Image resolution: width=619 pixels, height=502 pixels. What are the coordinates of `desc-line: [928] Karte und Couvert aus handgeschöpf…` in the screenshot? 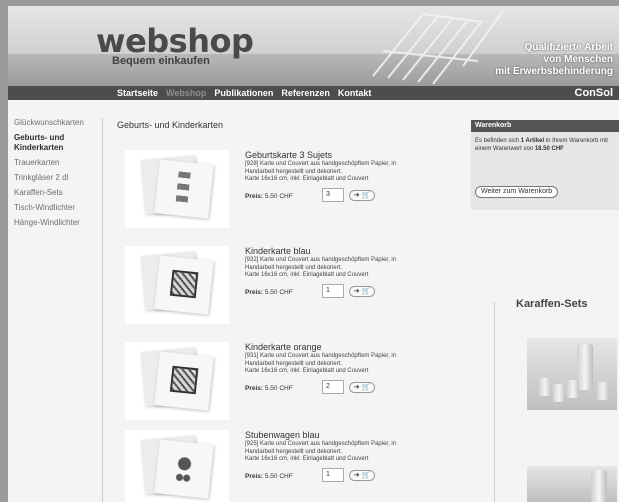 It's located at (321, 164).